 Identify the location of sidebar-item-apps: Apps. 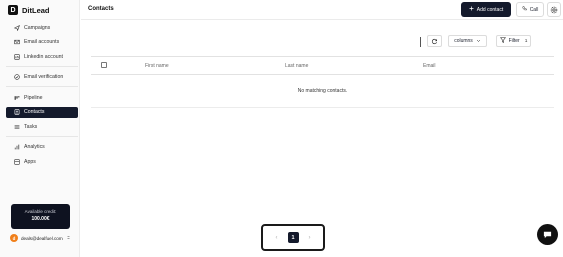
(42, 161).